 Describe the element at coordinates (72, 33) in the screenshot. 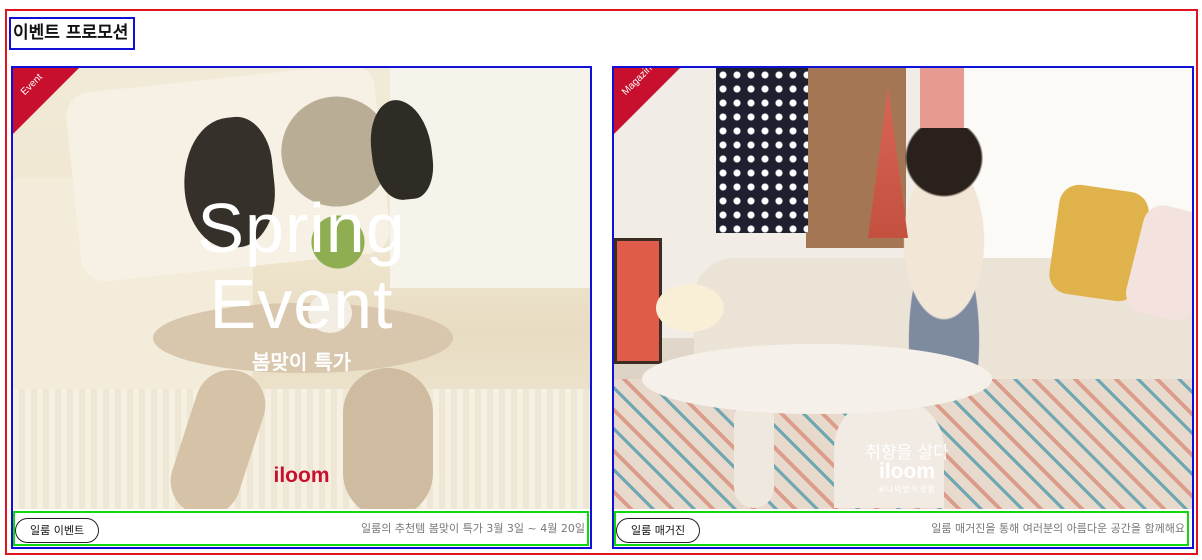

I see `section-title: 이벤트 프로모션` at that location.